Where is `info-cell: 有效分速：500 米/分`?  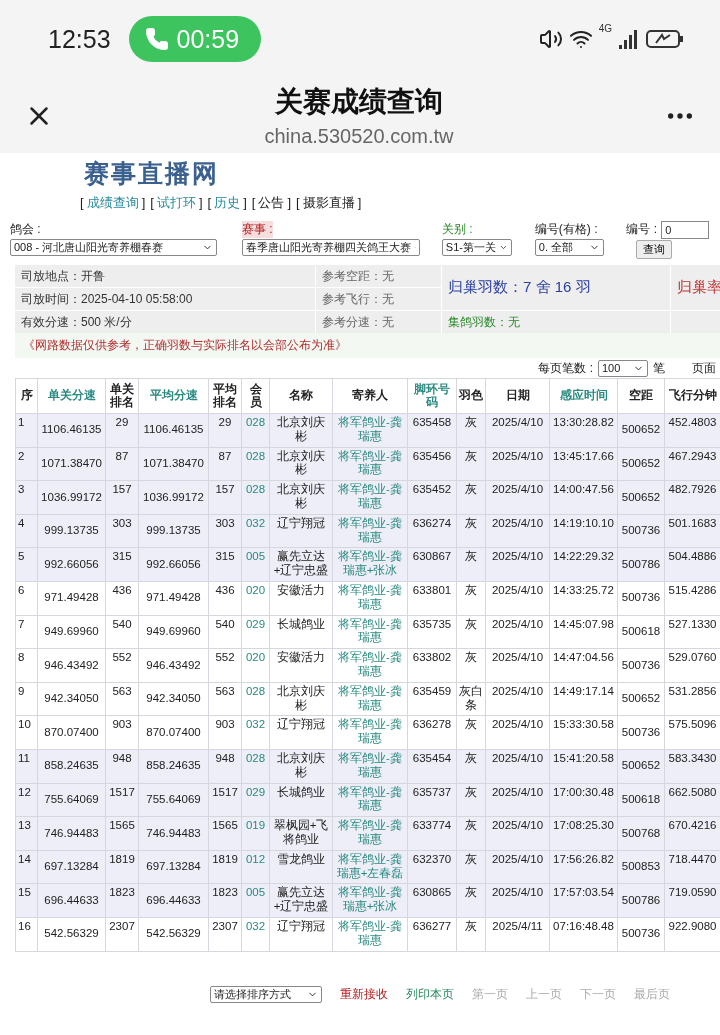
info-cell: 有效分速：500 米/分 is located at coordinates (165, 322).